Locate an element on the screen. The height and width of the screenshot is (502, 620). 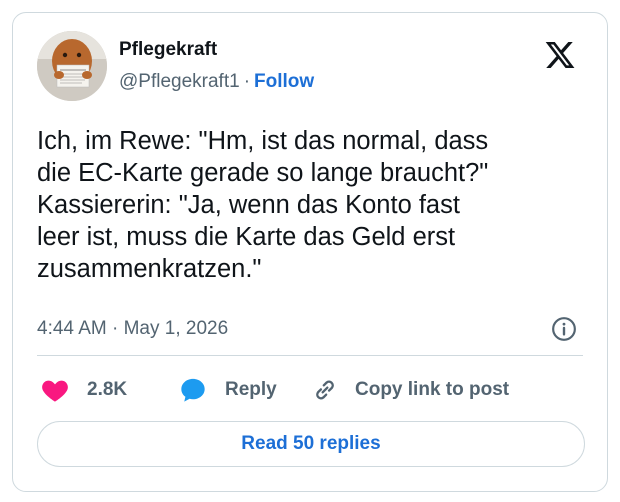
speech-bubble-icon is located at coordinates (193, 390).